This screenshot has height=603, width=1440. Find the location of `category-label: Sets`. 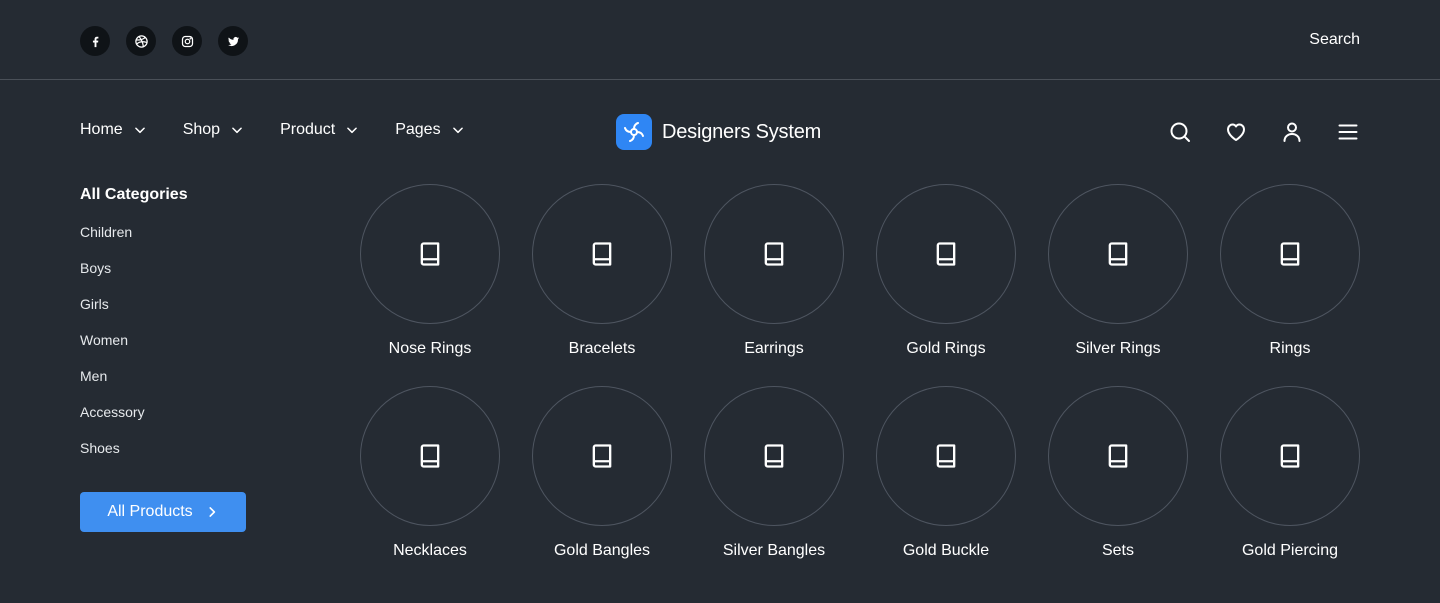

category-label: Sets is located at coordinates (1117, 550).